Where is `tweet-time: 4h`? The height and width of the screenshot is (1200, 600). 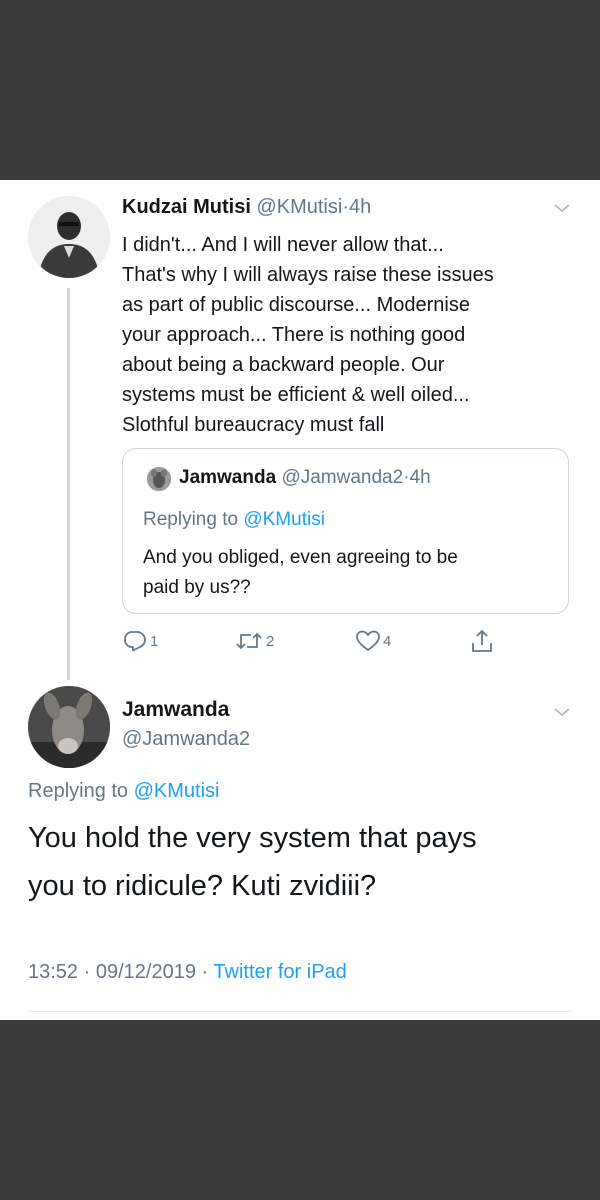 tweet-time: 4h is located at coordinates (360, 207).